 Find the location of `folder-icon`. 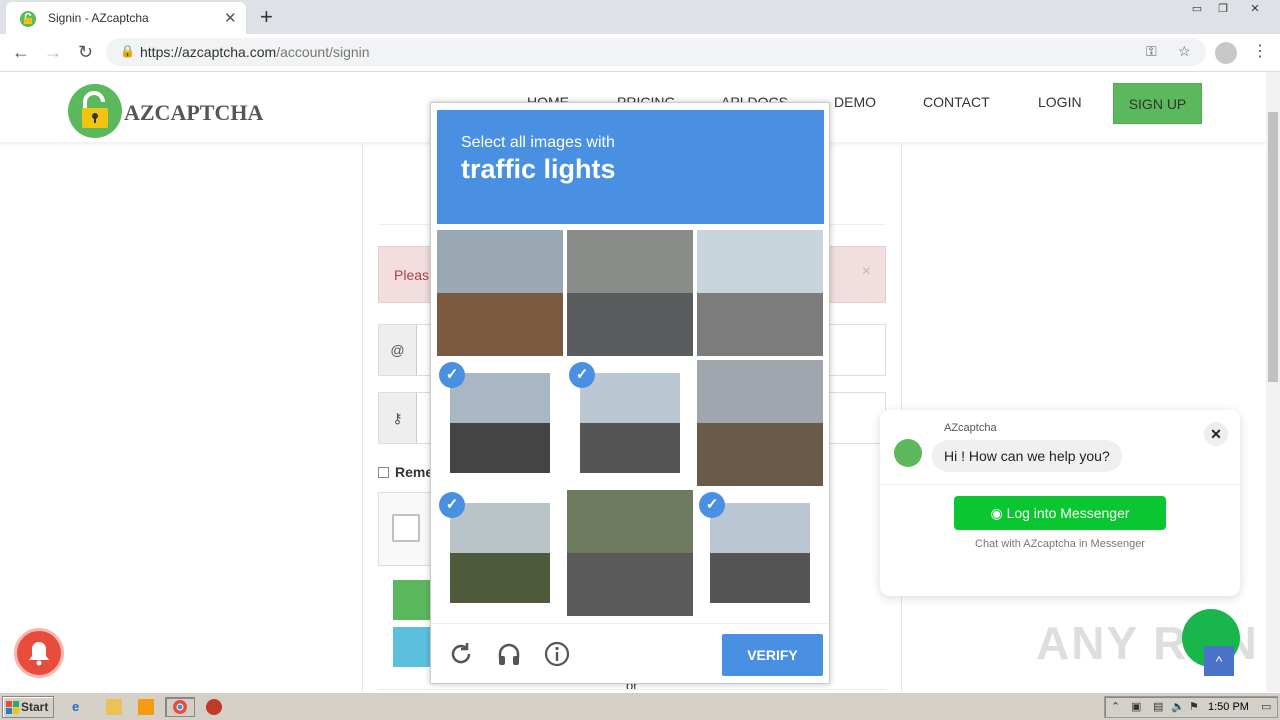

folder-icon is located at coordinates (114, 707).